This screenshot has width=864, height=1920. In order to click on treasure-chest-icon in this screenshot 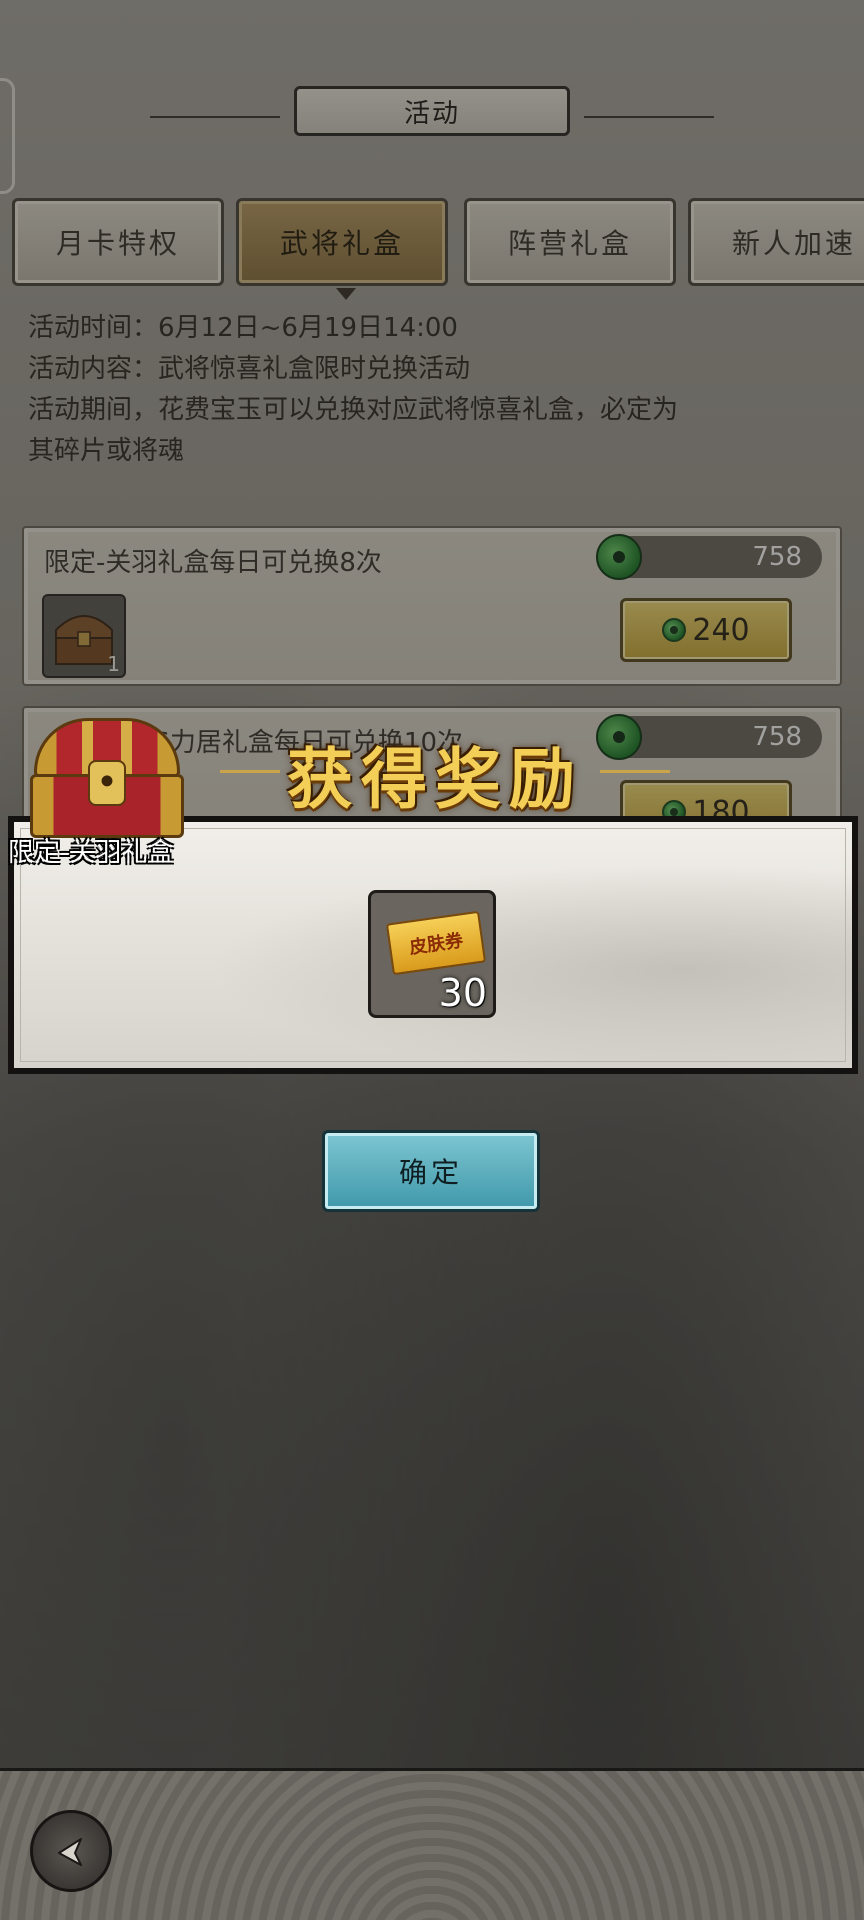, I will do `click(107, 779)`.